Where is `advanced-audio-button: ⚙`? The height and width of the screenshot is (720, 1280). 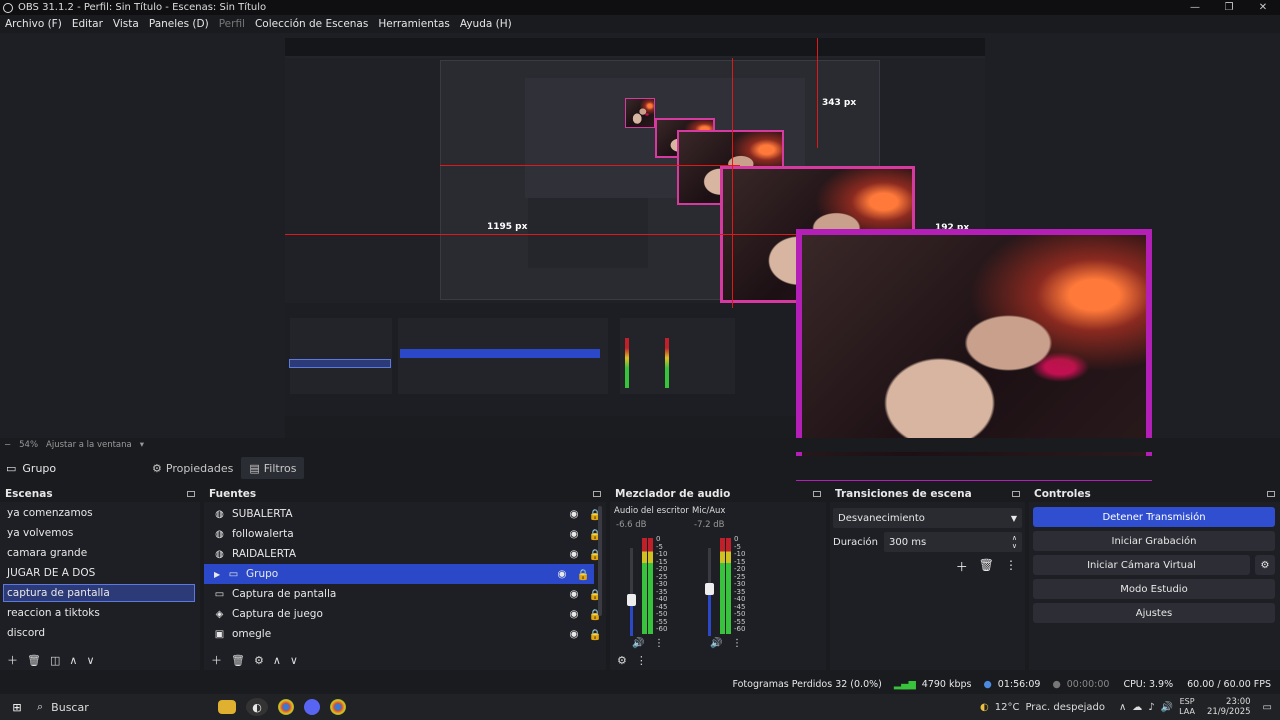
advanced-audio-button: ⚙ is located at coordinates (622, 660).